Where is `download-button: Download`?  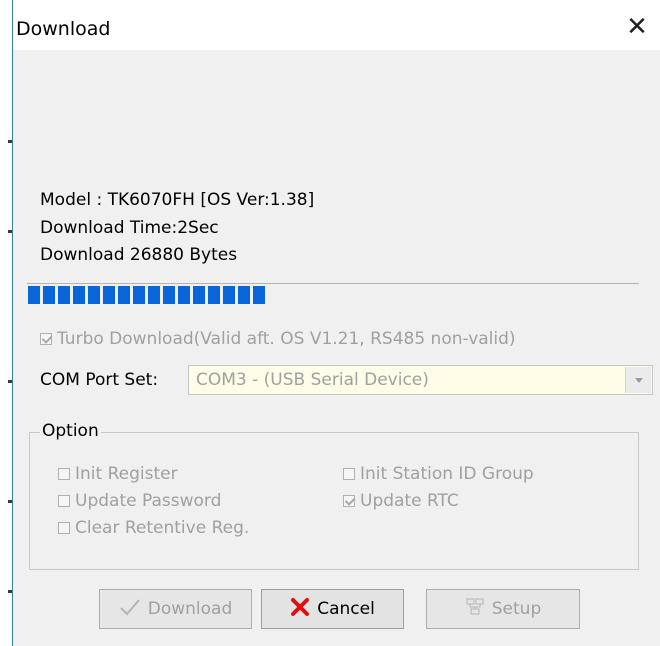
download-button: Download is located at coordinates (175, 609).